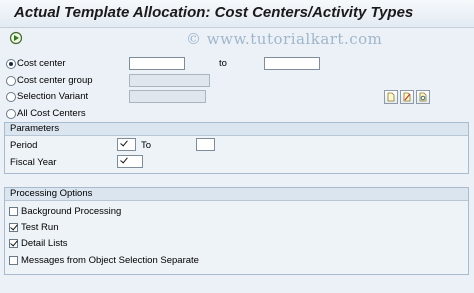 This screenshot has width=474, height=293. What do you see at coordinates (236, 129) in the screenshot?
I see `parameters-group-title: Parameters` at bounding box center [236, 129].